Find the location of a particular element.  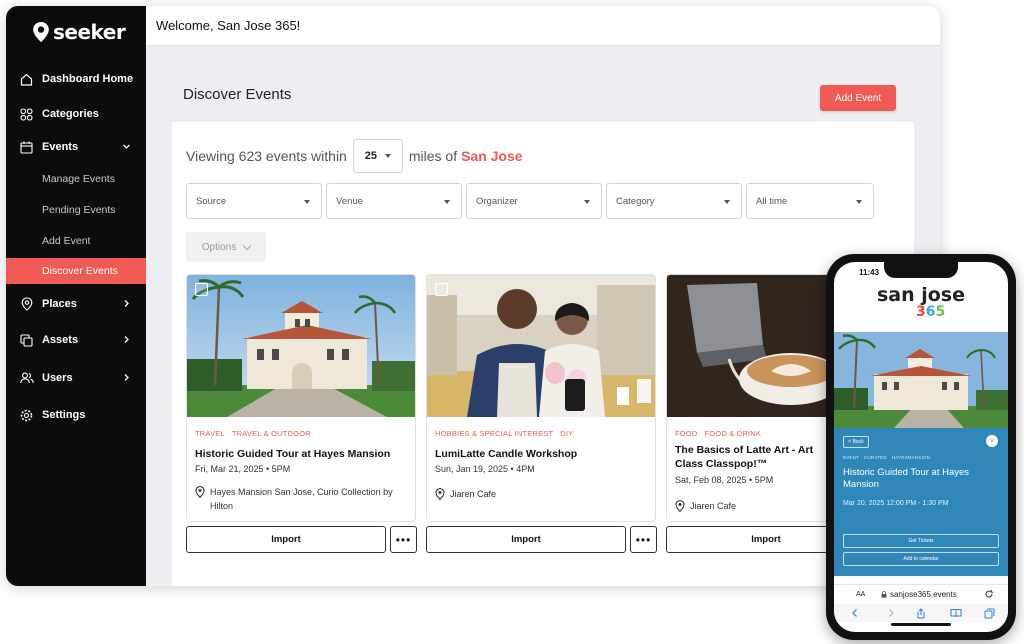

grid-icon is located at coordinates (26, 114).